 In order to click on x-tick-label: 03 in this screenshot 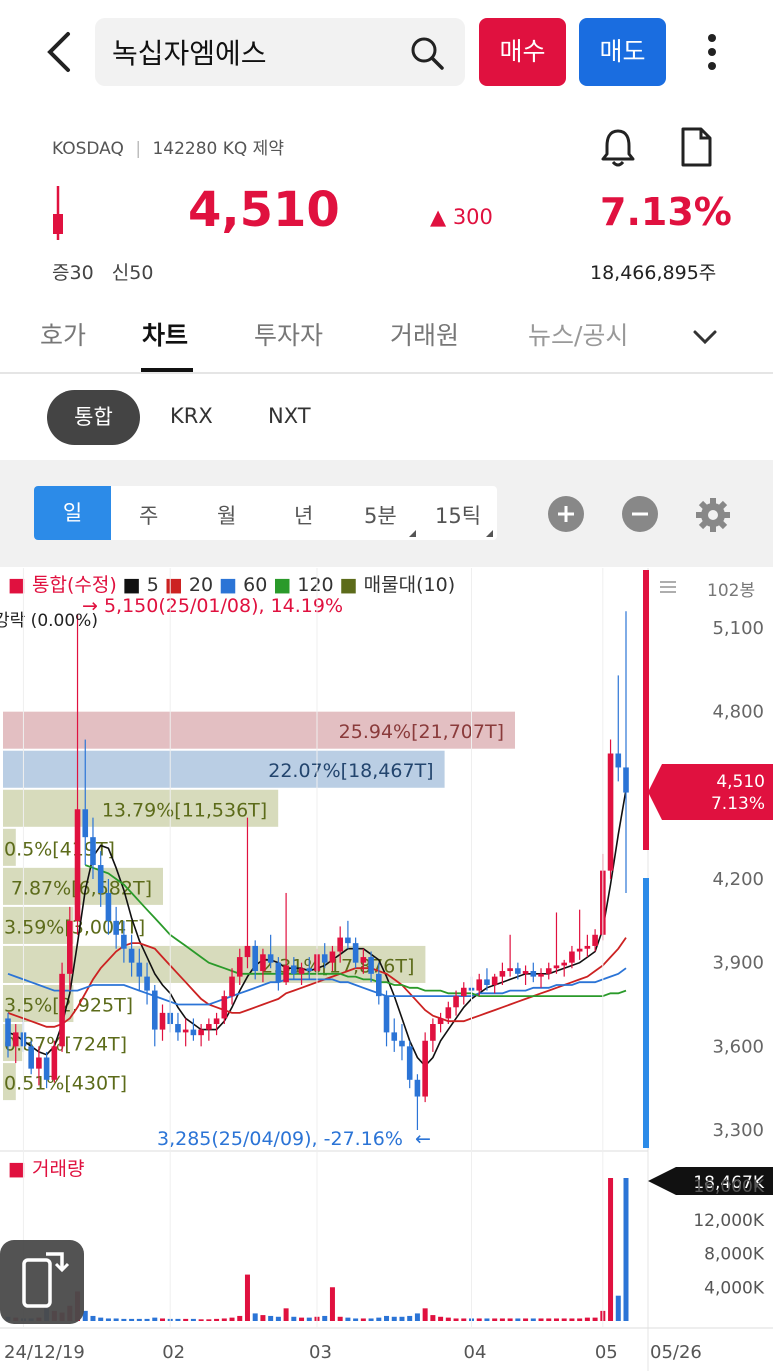, I will do `click(320, 1352)`.